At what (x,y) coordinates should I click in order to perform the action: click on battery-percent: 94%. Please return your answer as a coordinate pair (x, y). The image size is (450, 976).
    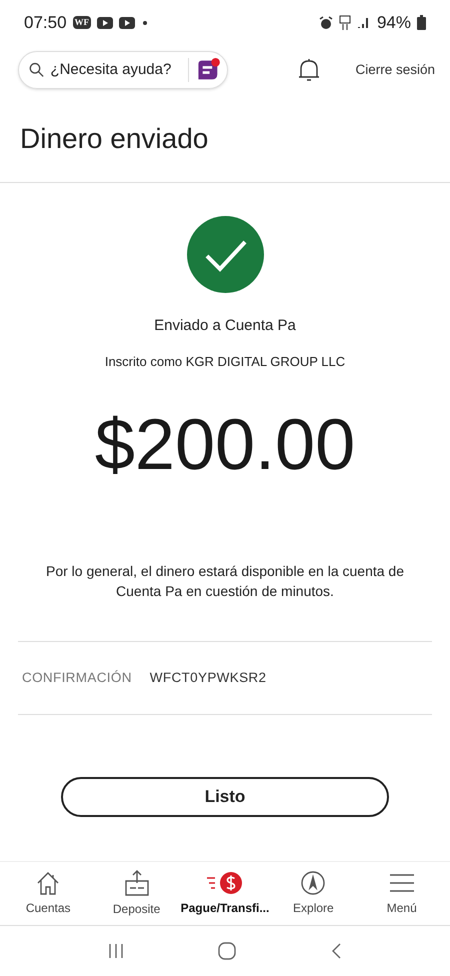
    Looking at the image, I should click on (393, 23).